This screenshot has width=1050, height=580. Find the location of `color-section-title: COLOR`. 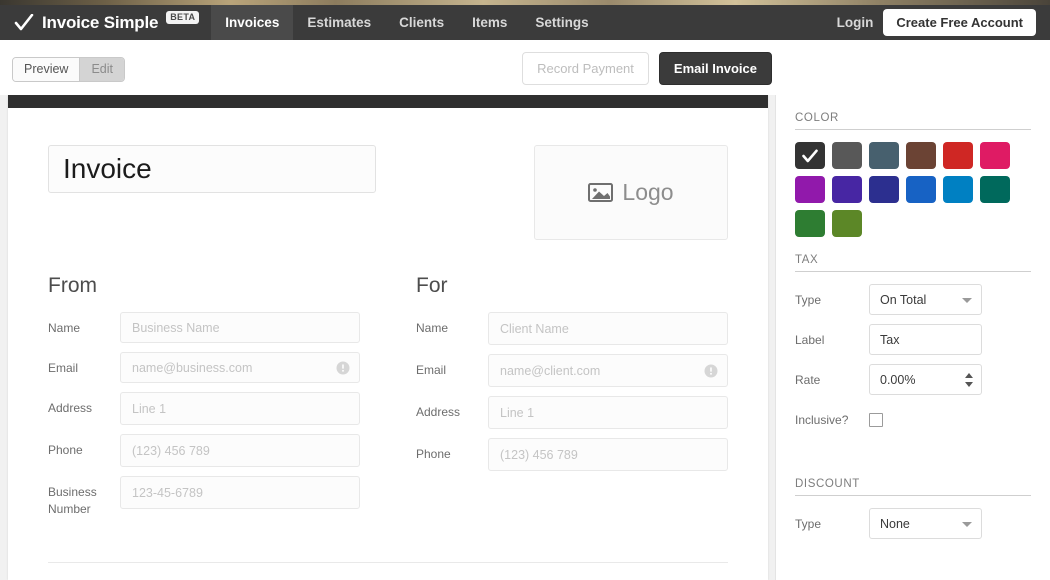

color-section-title: COLOR is located at coordinates (817, 118).